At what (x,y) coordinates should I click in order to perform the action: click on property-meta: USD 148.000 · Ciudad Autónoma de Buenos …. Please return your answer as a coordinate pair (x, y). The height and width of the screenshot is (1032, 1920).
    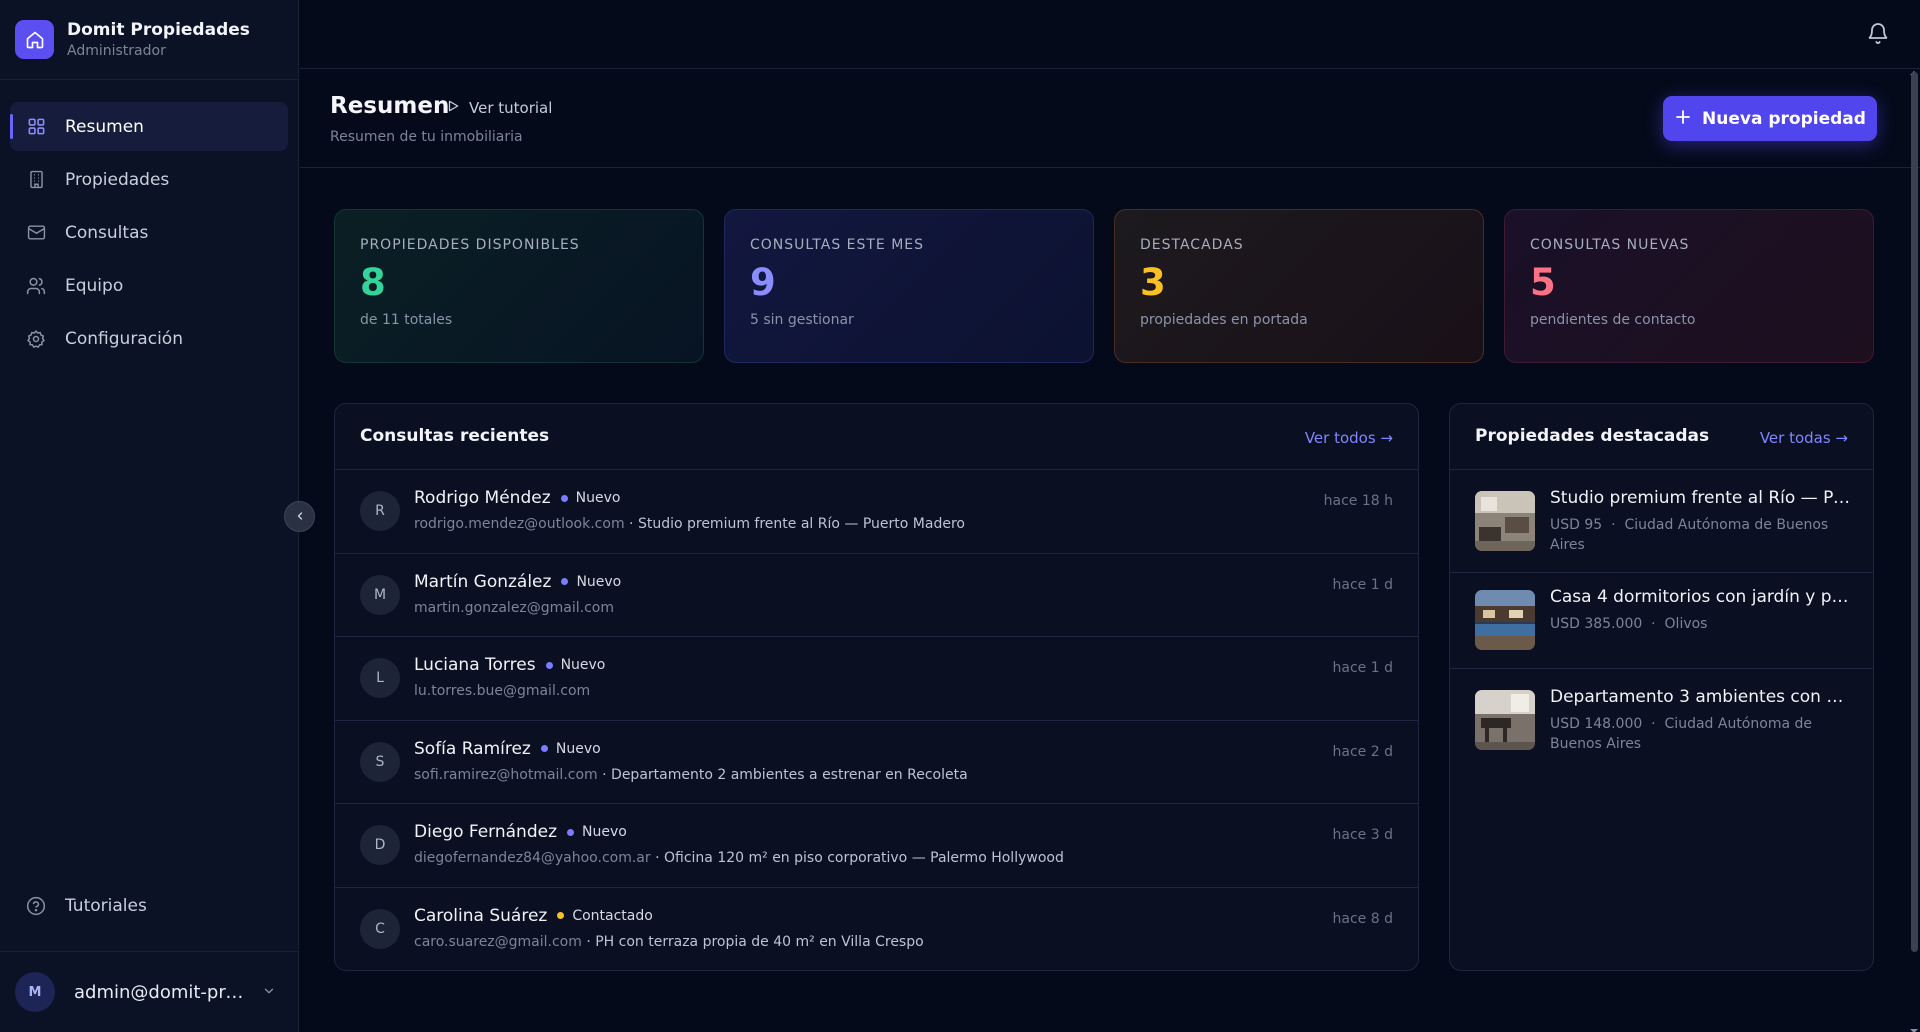
    Looking at the image, I should click on (1681, 734).